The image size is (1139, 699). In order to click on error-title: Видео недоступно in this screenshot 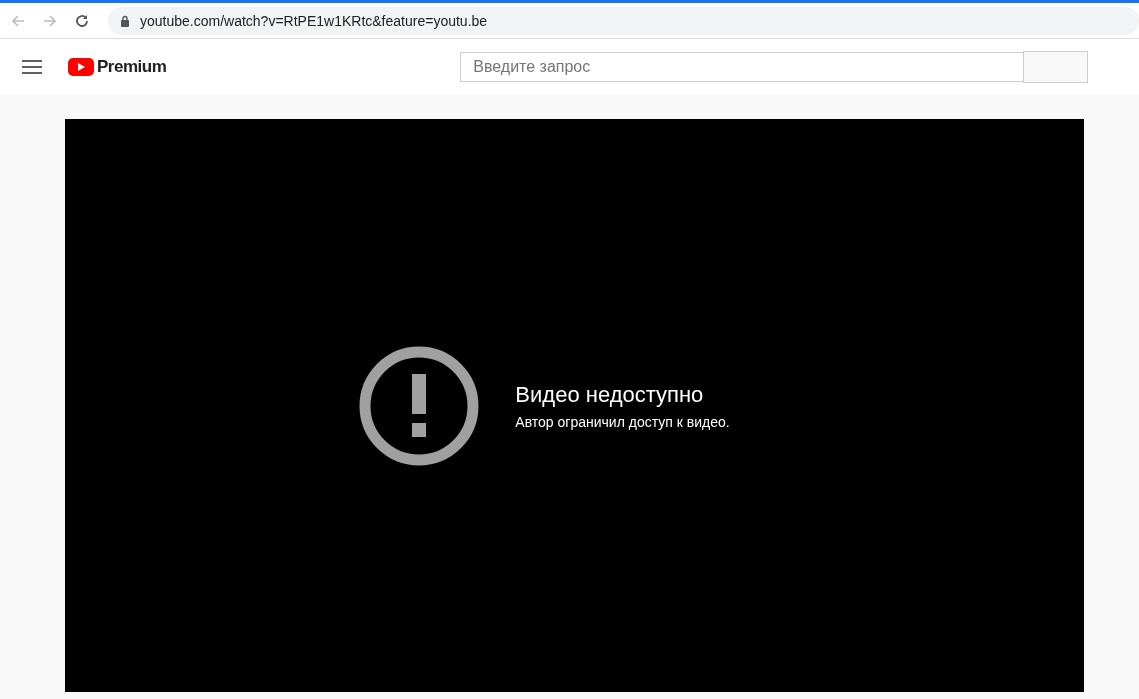, I will do `click(610, 394)`.